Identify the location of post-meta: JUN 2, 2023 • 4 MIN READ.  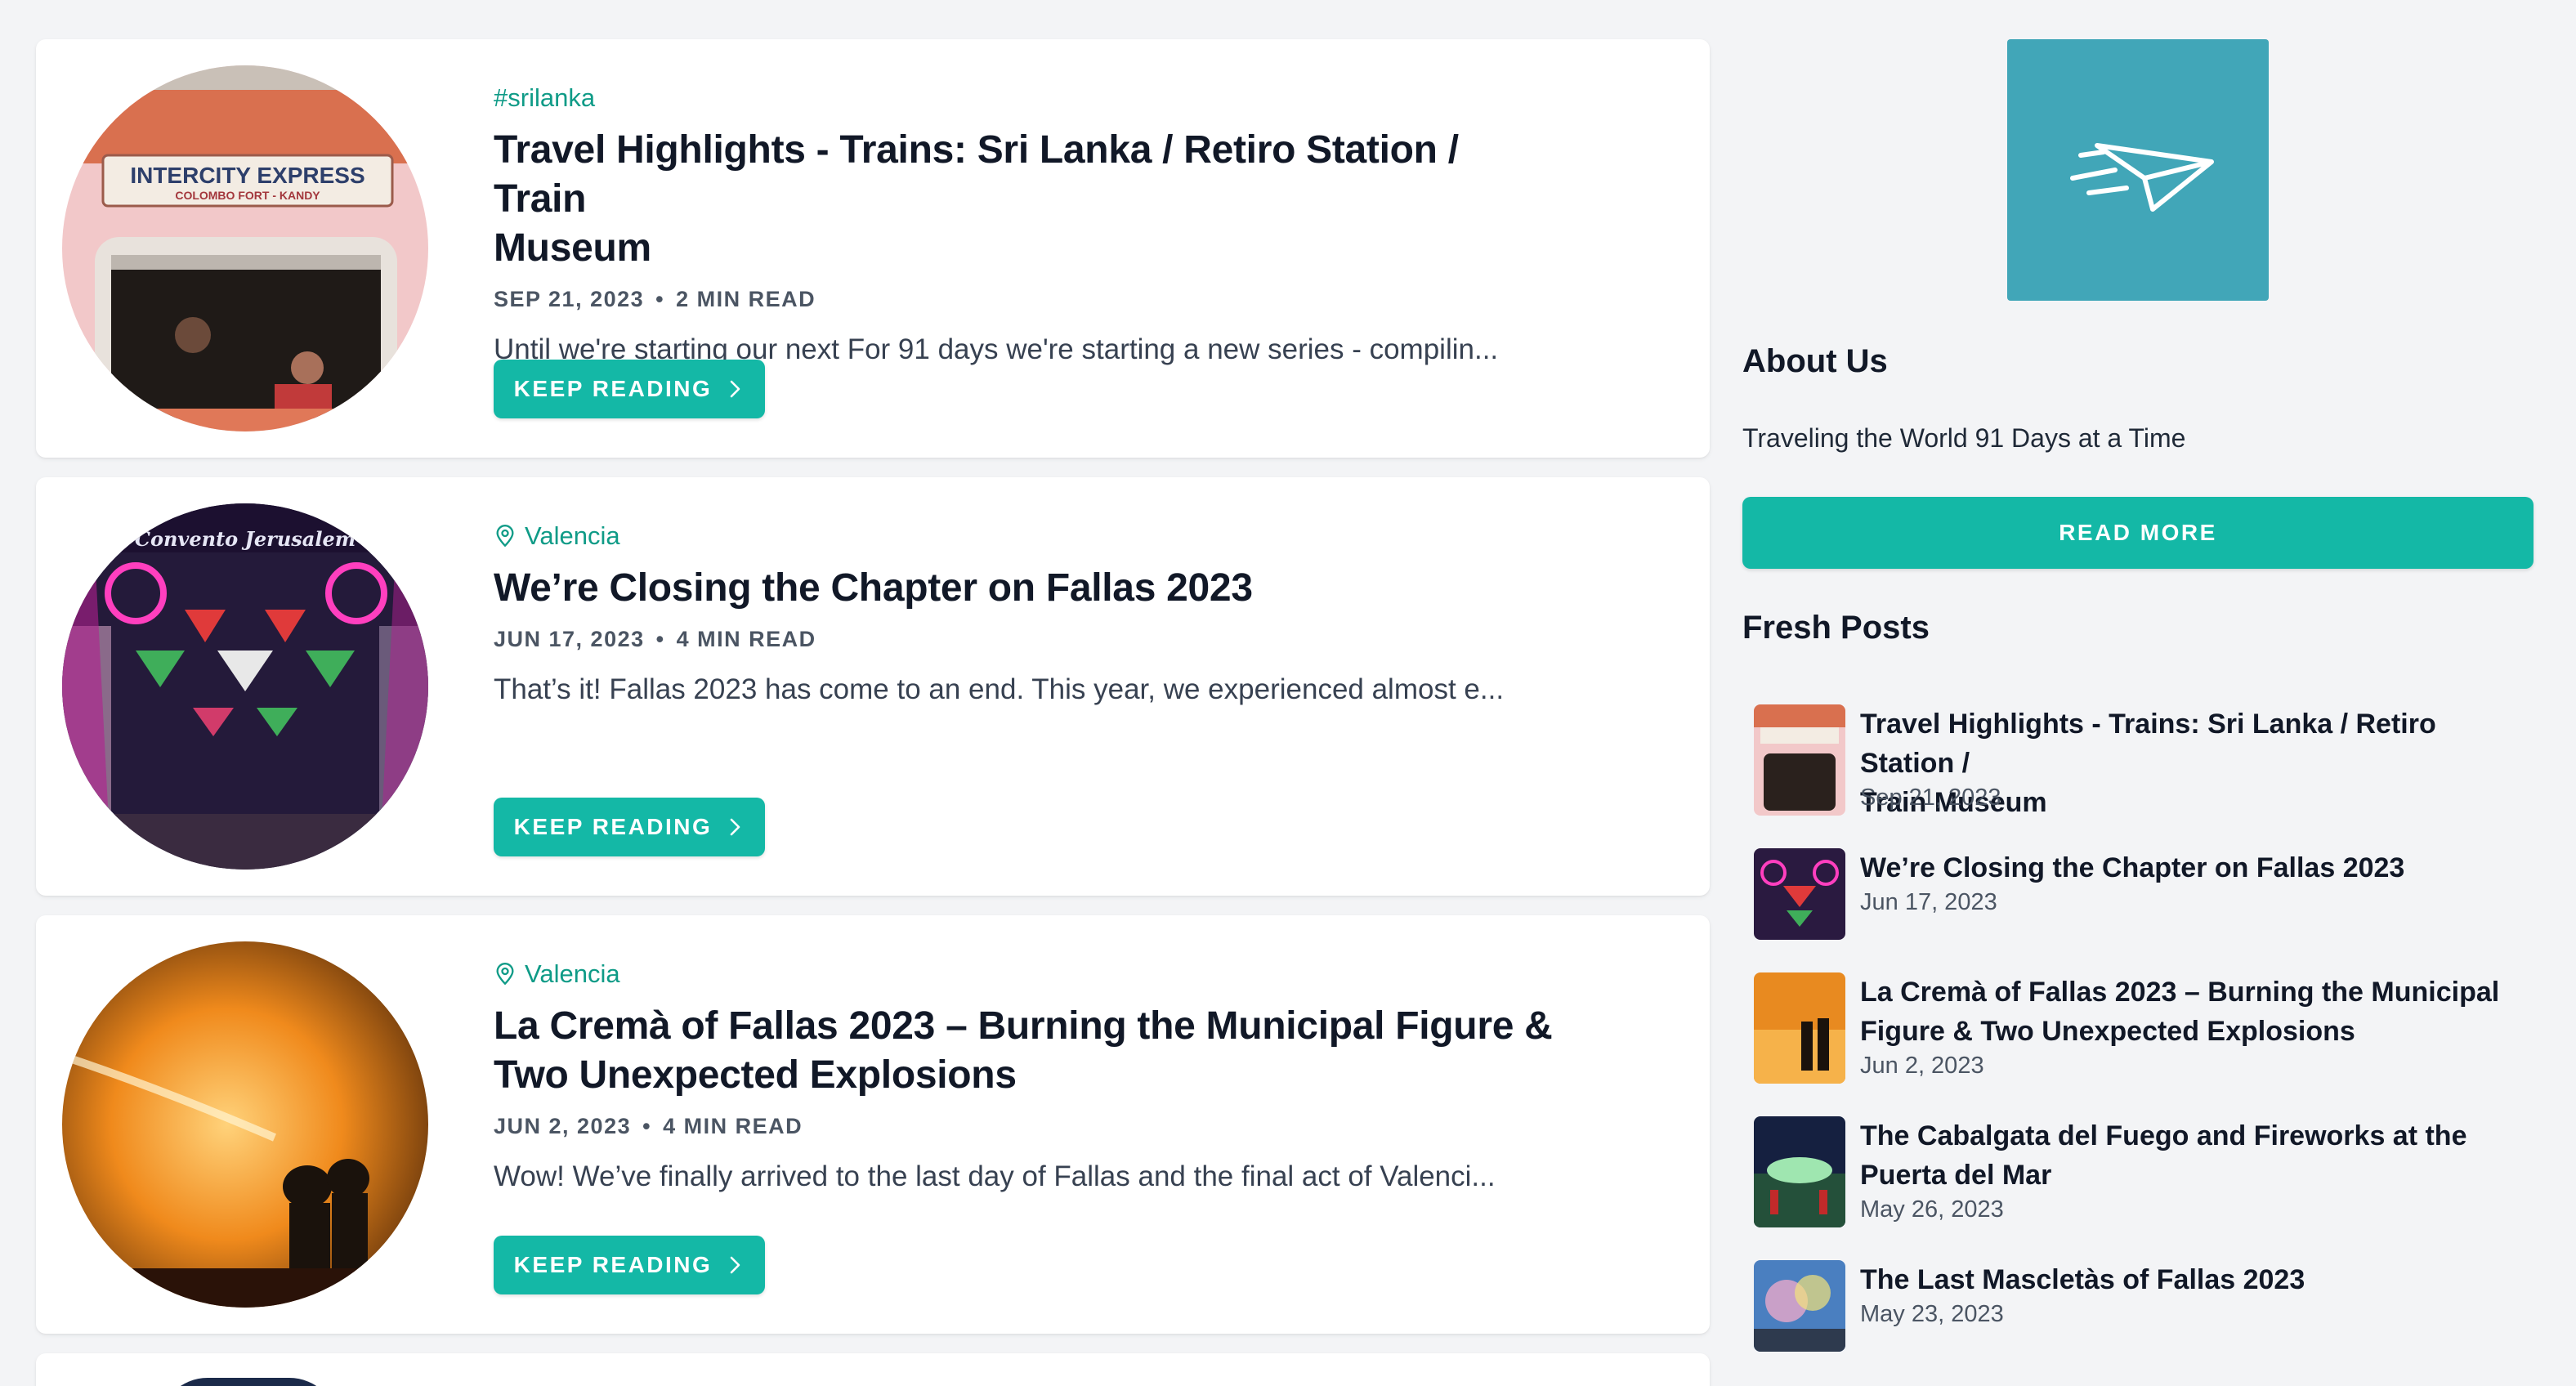
(1025, 1126).